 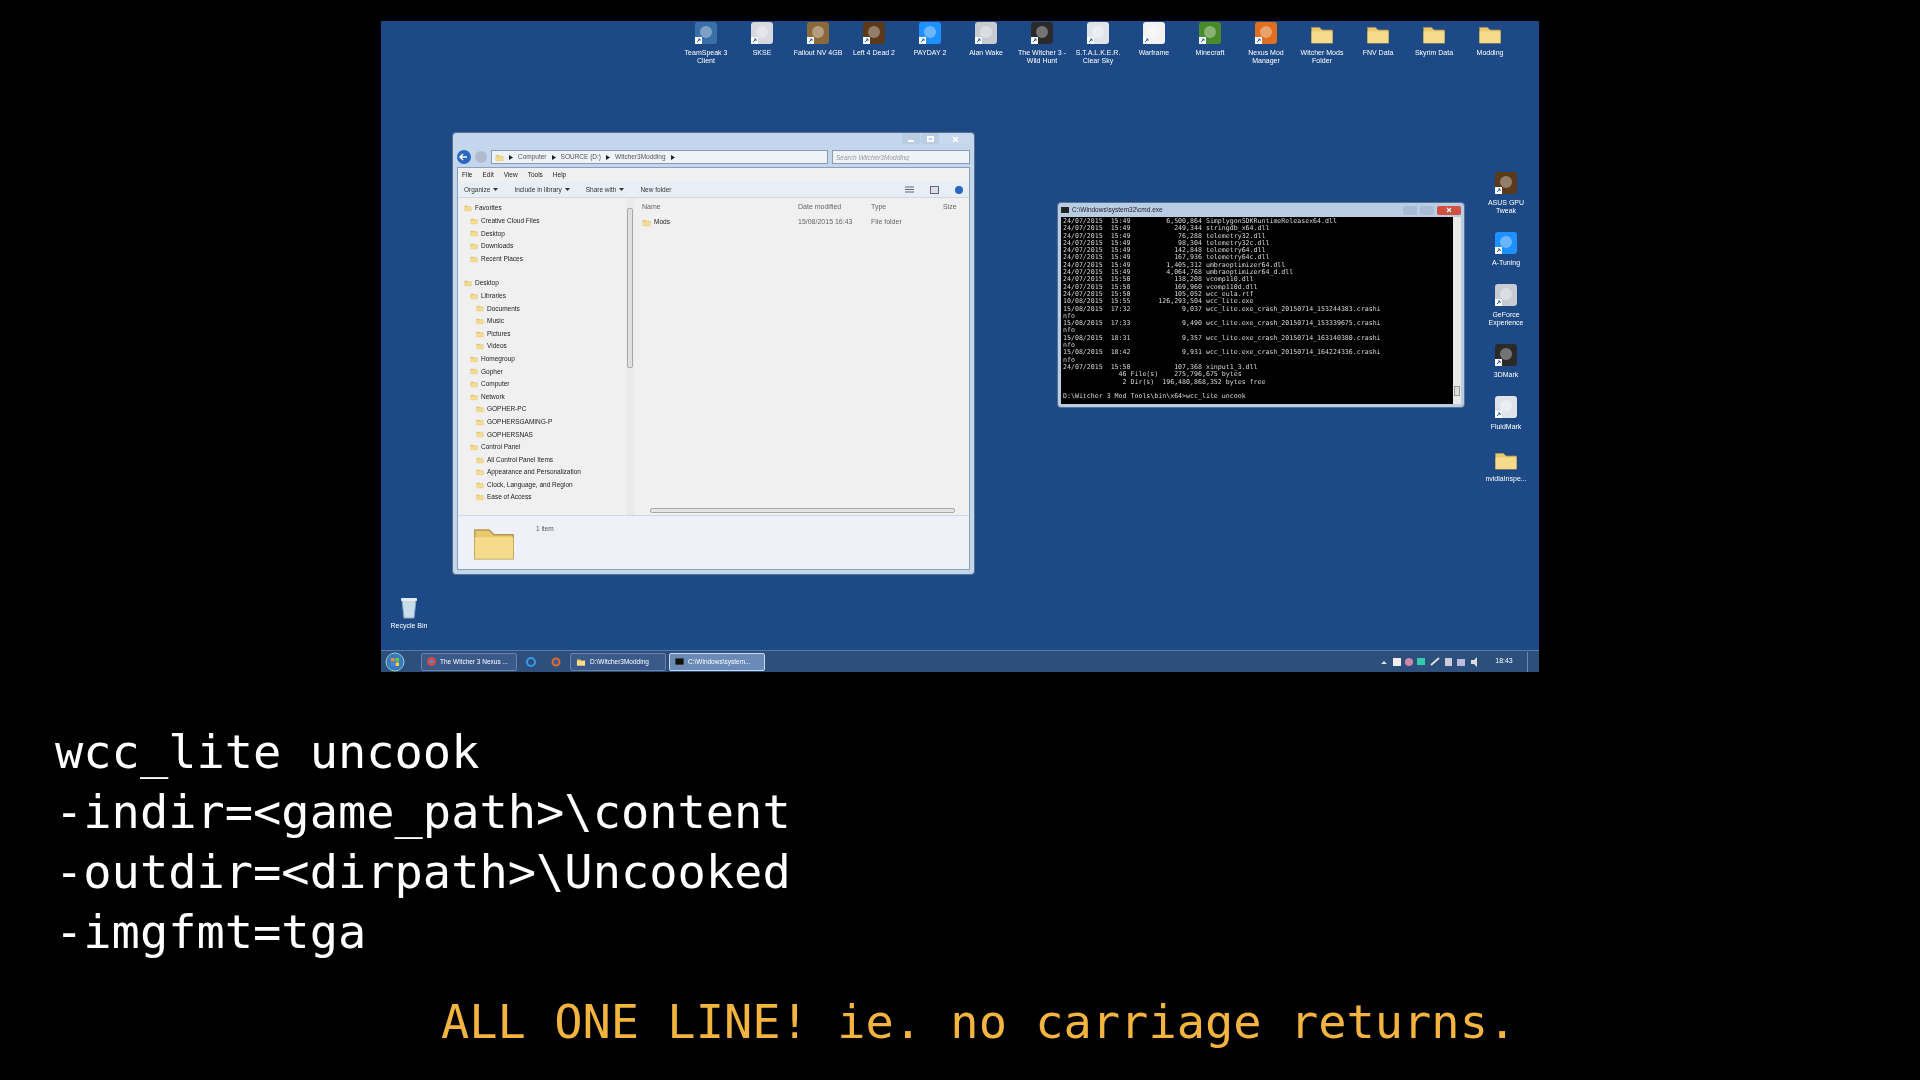 I want to click on trash-icon, so click(x=409, y=607).